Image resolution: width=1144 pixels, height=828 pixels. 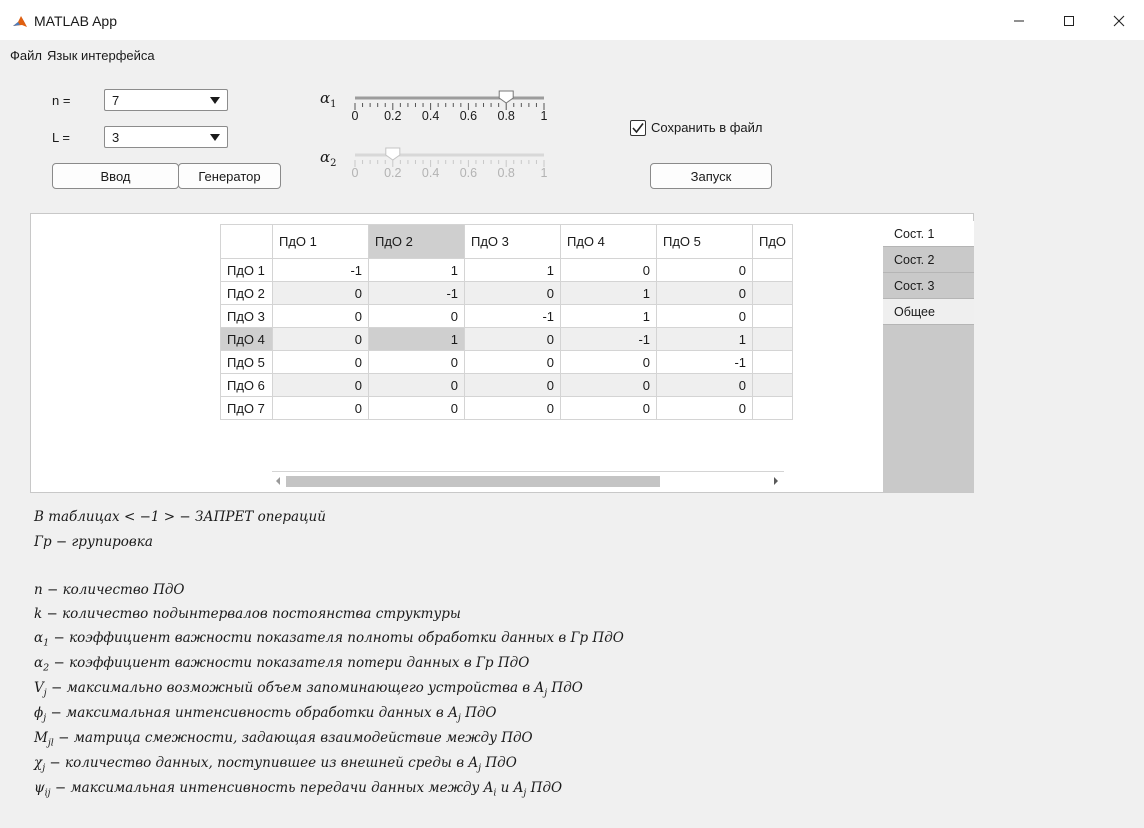 I want to click on column-header: ПдО 3, so click(x=512, y=241).